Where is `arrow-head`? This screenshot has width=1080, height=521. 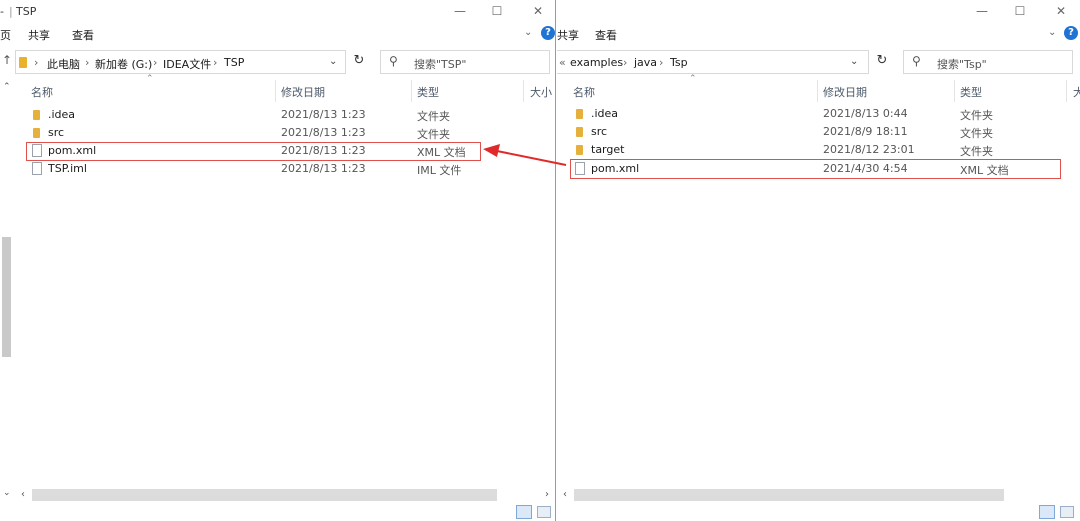 arrow-head is located at coordinates (491, 150).